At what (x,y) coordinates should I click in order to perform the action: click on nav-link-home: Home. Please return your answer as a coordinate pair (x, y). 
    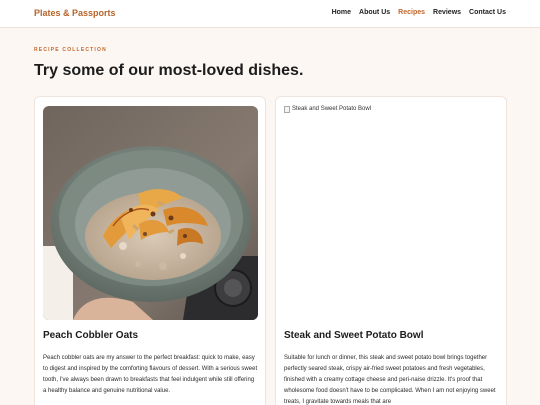
    Looking at the image, I should click on (341, 12).